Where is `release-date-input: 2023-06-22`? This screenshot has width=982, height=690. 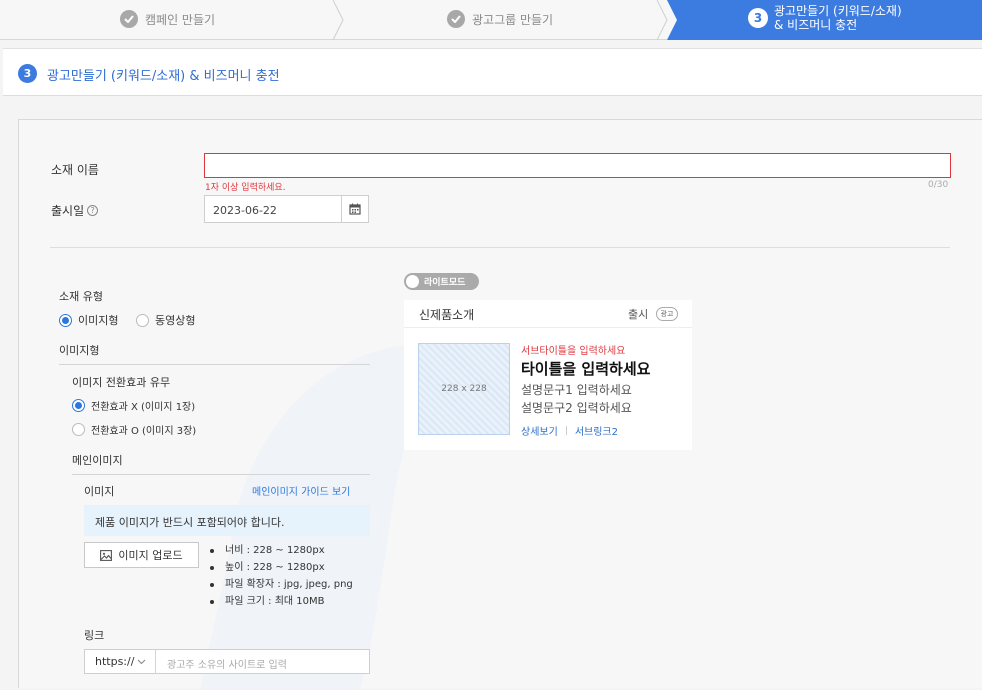 release-date-input: 2023-06-22 is located at coordinates (273, 209).